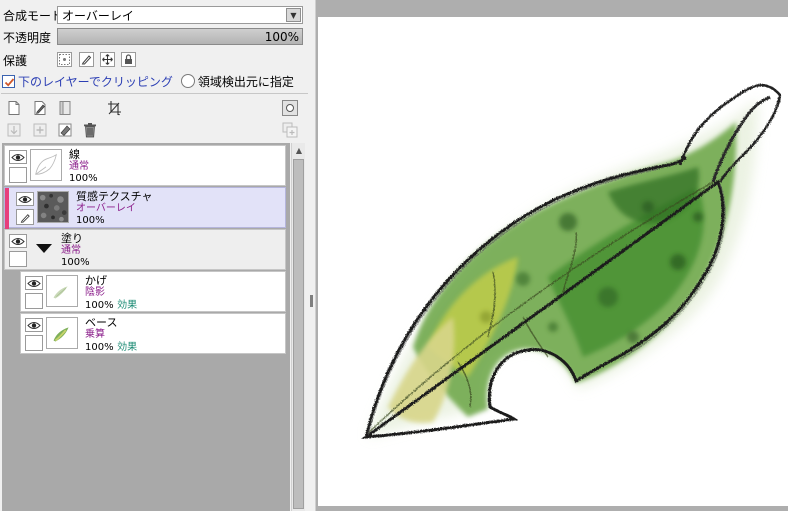 The width and height of the screenshot is (788, 511). What do you see at coordinates (74, 154) in the screenshot?
I see `layer-name: 線` at bounding box center [74, 154].